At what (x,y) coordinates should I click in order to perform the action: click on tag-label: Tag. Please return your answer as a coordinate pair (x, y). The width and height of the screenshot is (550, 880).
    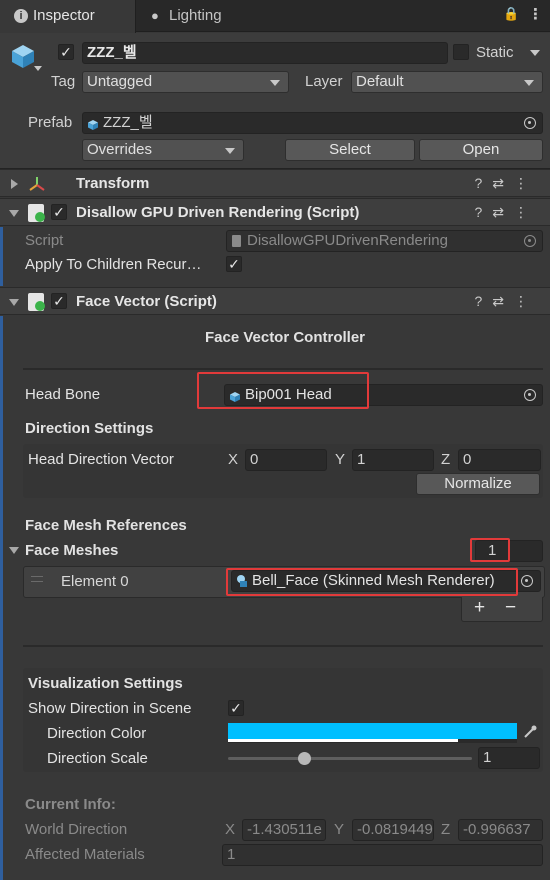
    Looking at the image, I should click on (63, 81).